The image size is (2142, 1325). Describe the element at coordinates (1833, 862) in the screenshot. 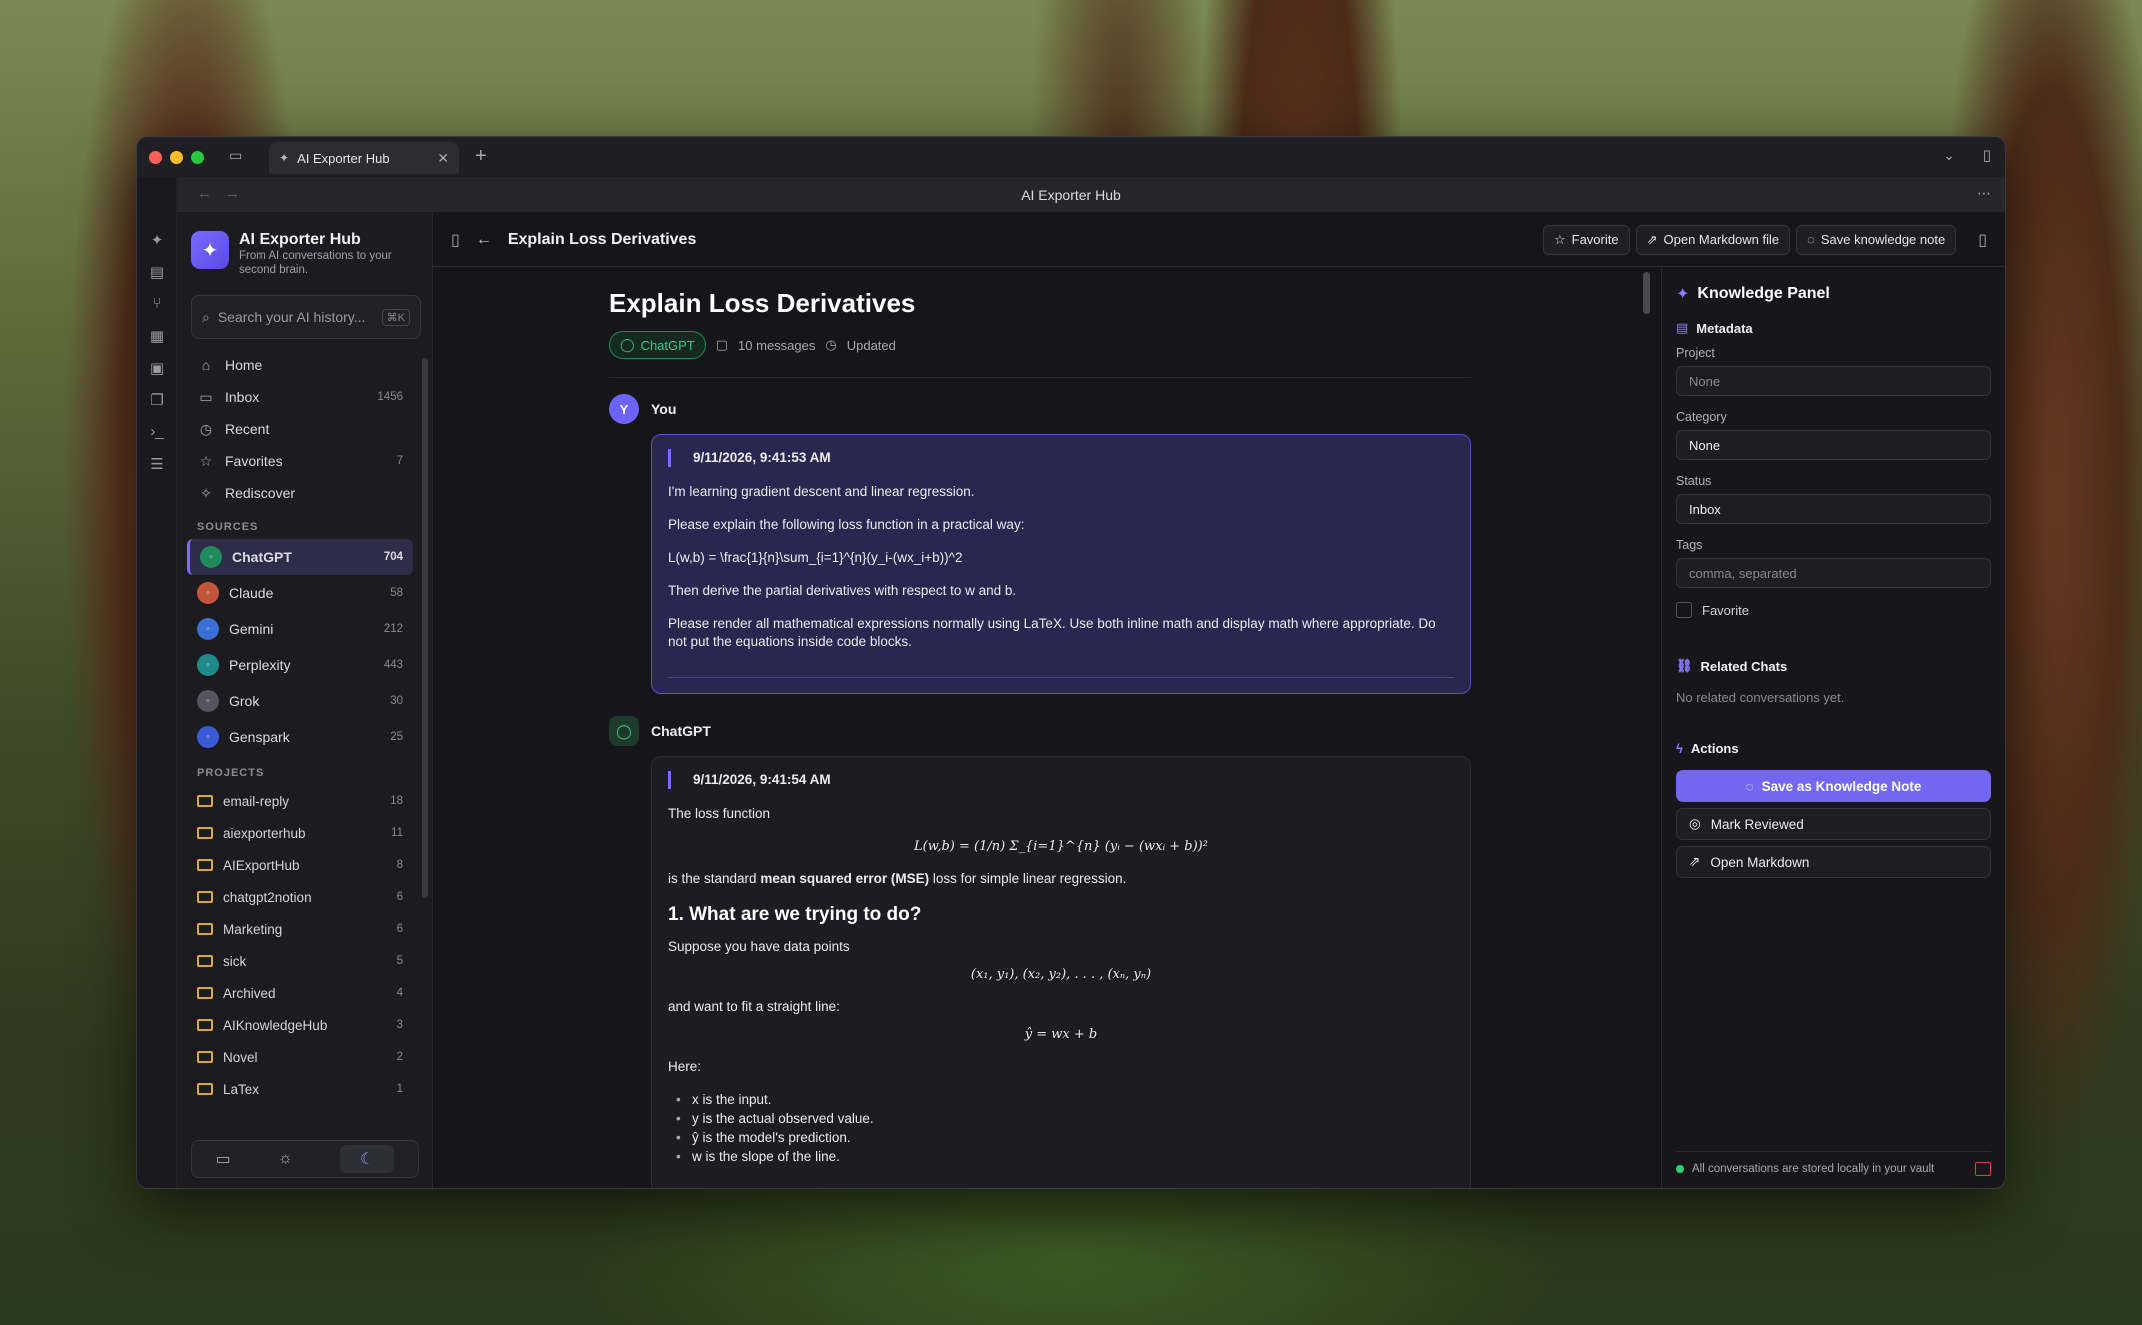

I see `open-markdown-button: ⇗ Open Markdown` at that location.